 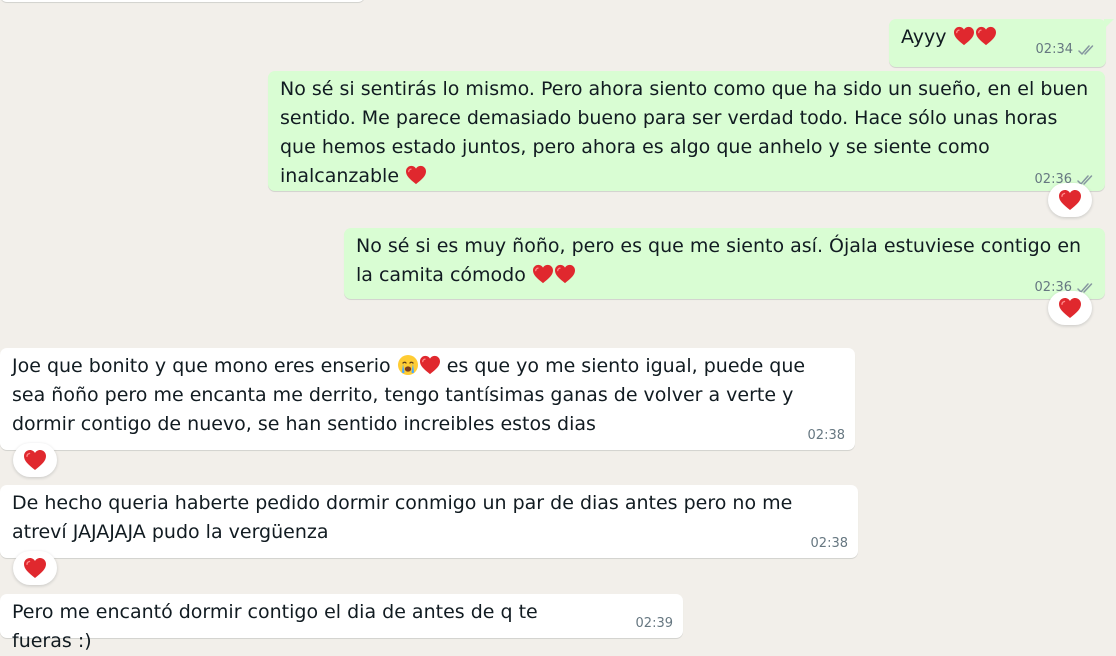 I want to click on previous-message-edge, so click(x=182, y=1).